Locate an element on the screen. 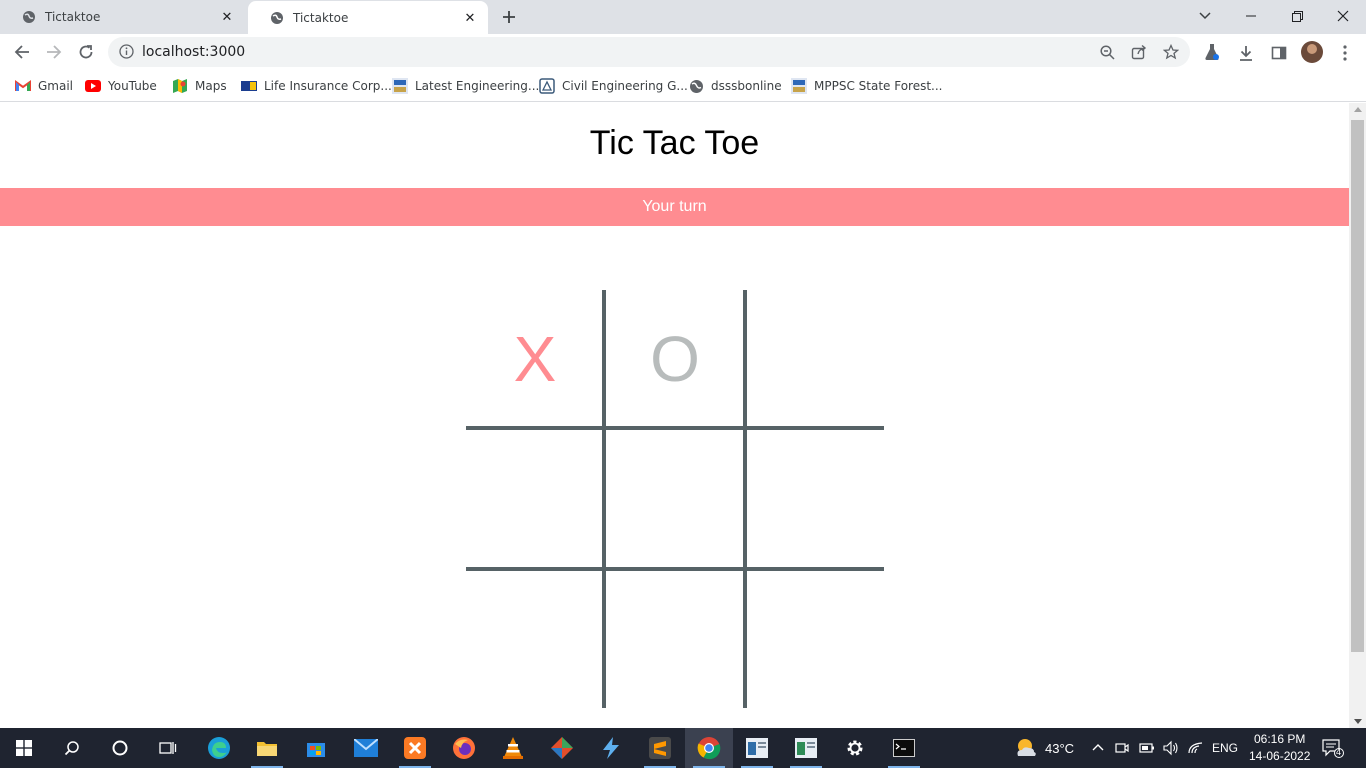 This screenshot has height=768, width=1366. gear-icon is located at coordinates (855, 748).